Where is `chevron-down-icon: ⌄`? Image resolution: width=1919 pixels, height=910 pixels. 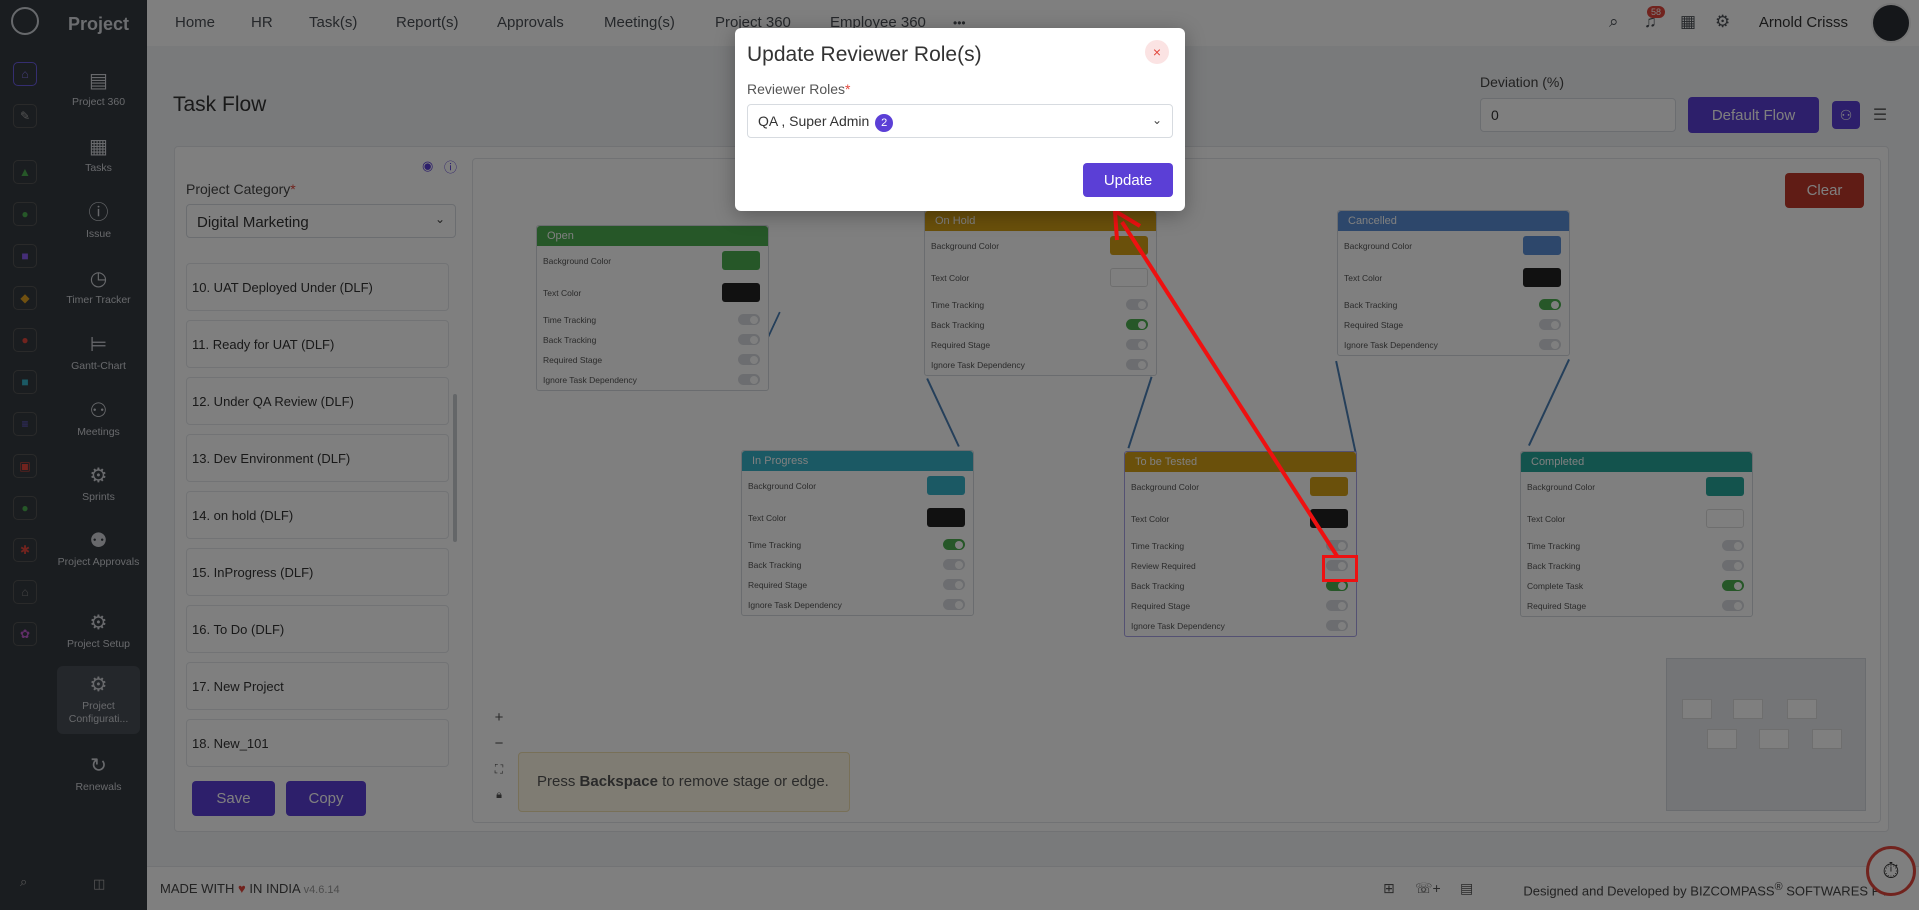
chevron-down-icon: ⌄ is located at coordinates (1156, 120).